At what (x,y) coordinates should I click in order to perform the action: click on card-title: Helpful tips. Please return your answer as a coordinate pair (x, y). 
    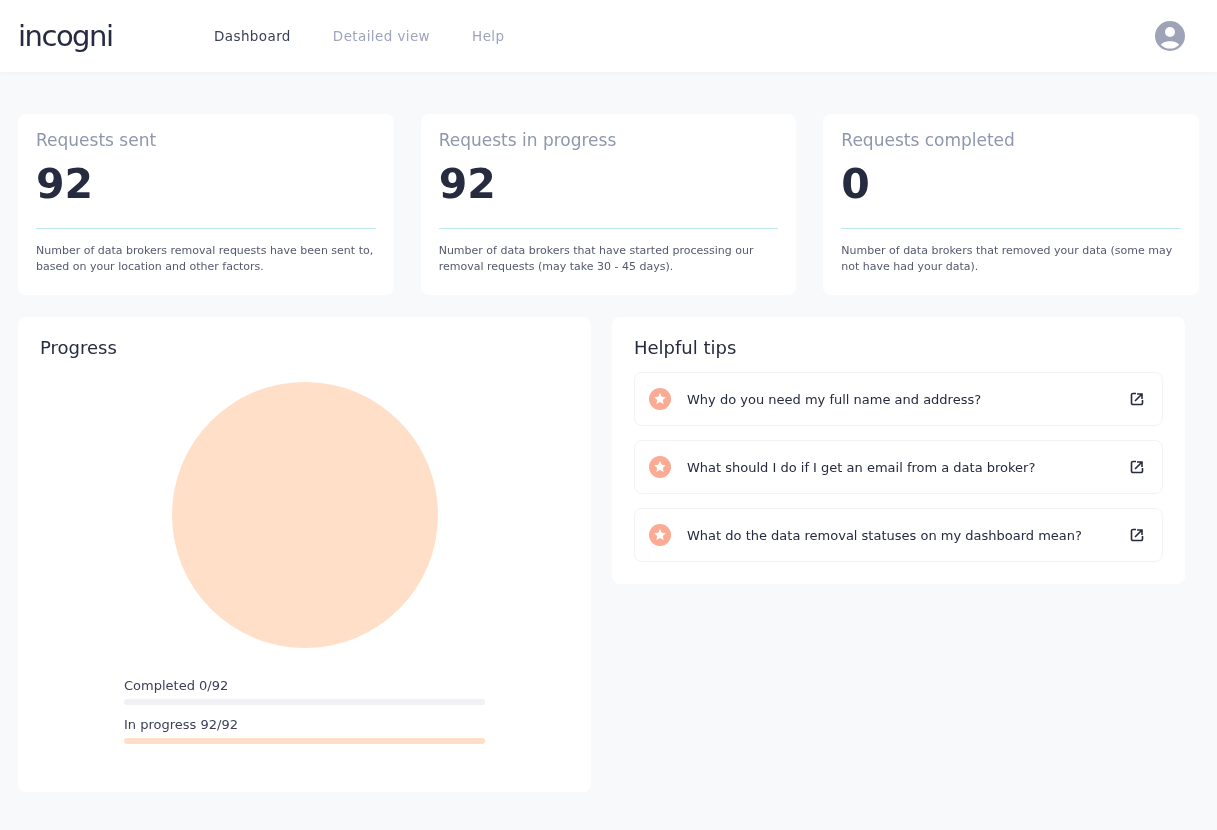
    Looking at the image, I should click on (686, 347).